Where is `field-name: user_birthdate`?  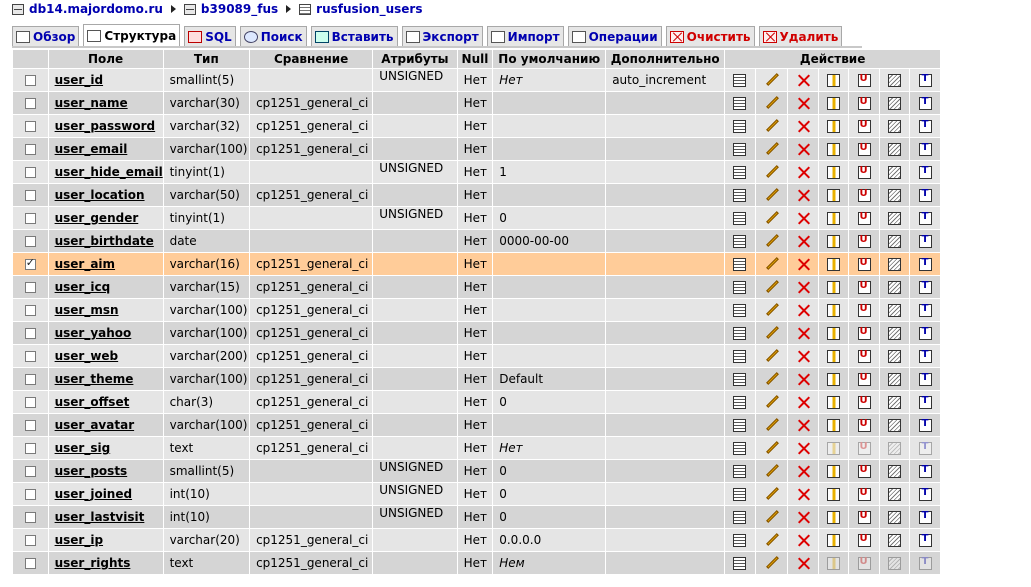 field-name: user_birthdate is located at coordinates (105, 241).